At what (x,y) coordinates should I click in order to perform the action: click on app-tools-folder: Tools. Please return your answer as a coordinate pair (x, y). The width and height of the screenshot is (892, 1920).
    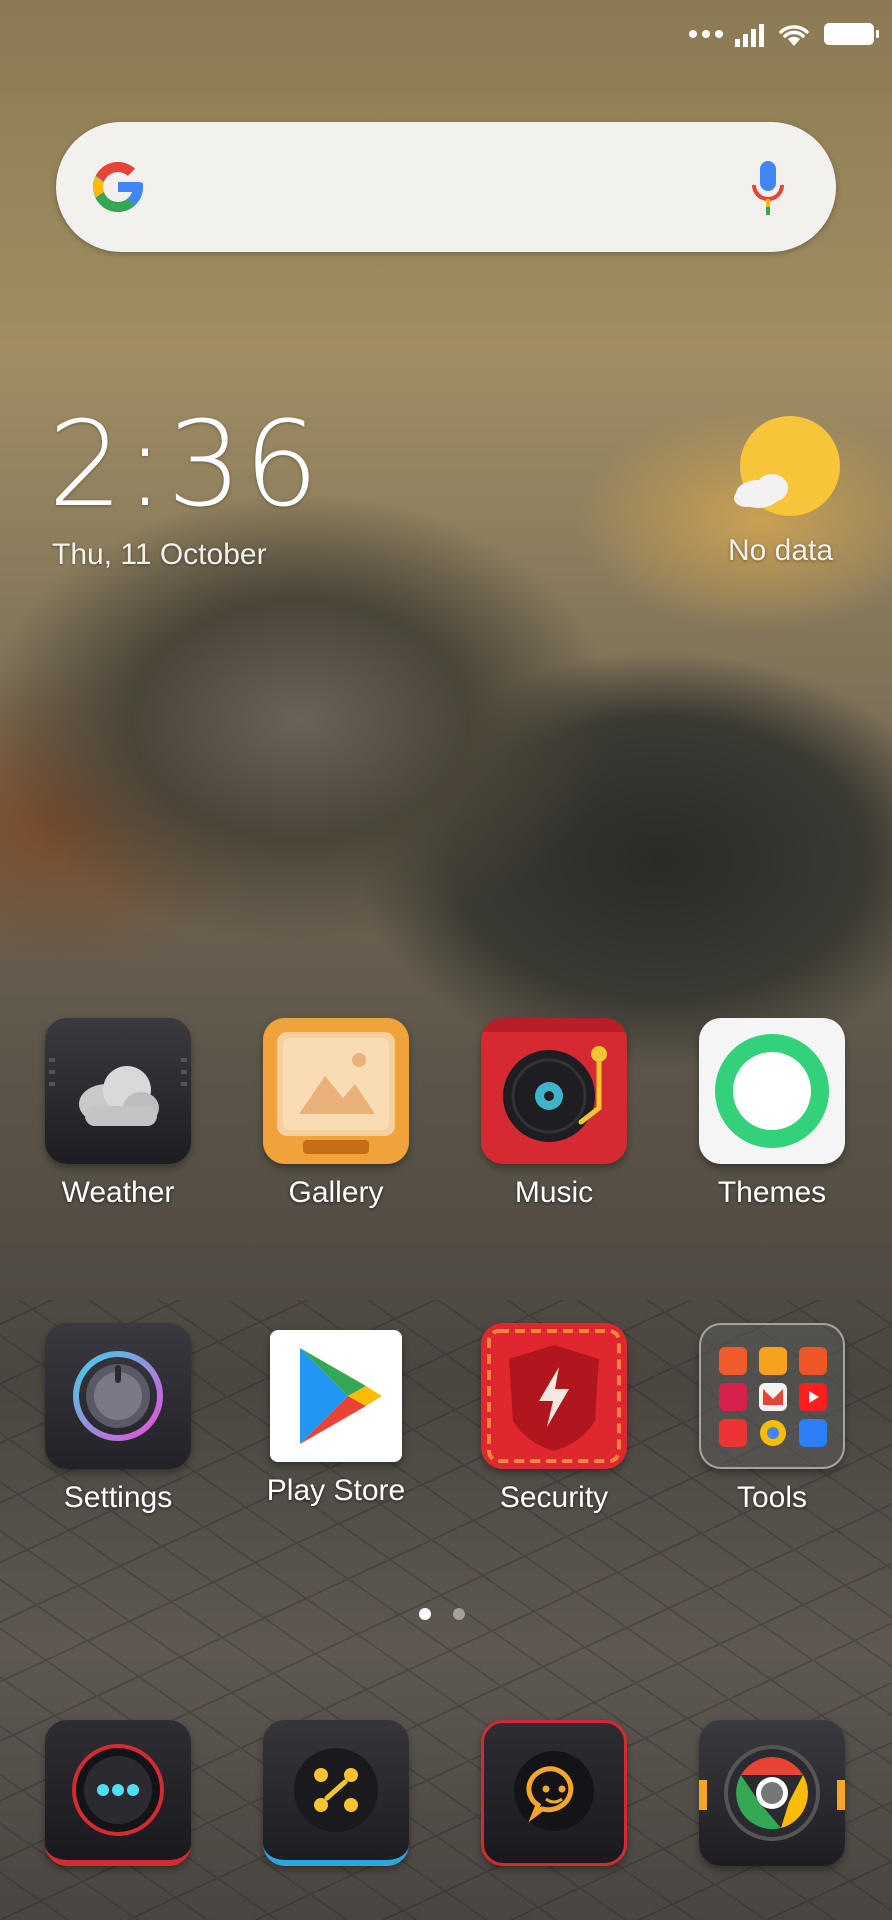
    Looking at the image, I should click on (772, 1419).